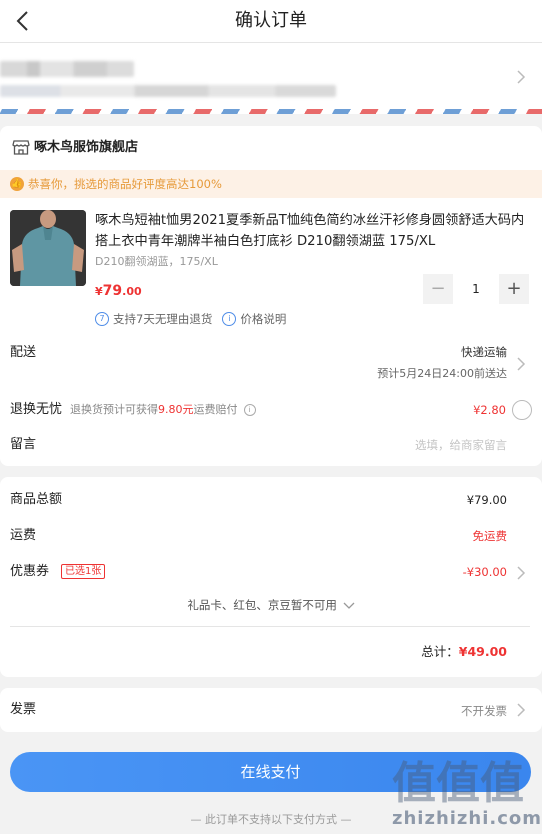  I want to click on airmail-stripe, so click(271, 111).